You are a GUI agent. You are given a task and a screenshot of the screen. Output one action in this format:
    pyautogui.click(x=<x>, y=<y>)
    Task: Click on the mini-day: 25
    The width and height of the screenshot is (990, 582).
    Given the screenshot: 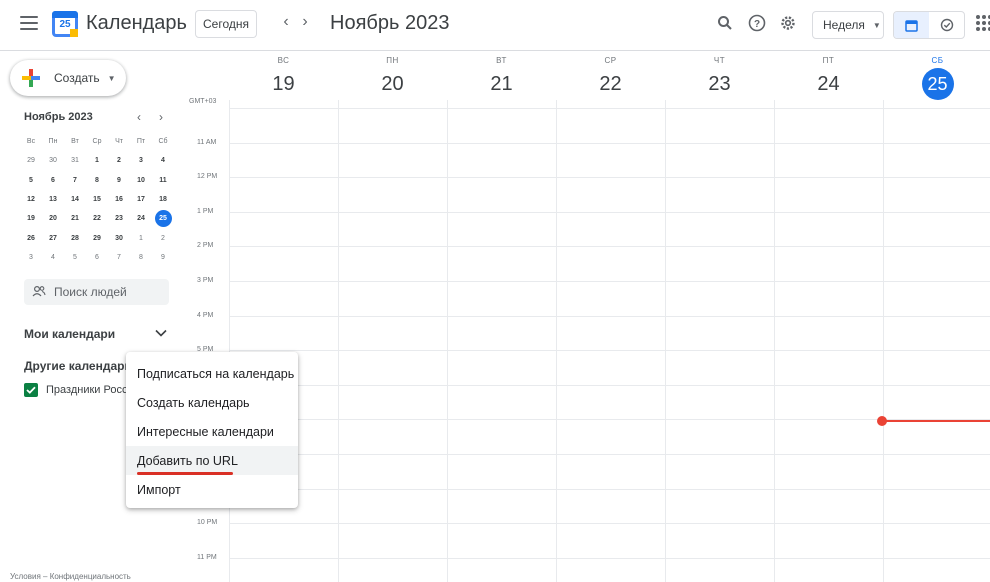 What is the action you would take?
    pyautogui.click(x=163, y=218)
    